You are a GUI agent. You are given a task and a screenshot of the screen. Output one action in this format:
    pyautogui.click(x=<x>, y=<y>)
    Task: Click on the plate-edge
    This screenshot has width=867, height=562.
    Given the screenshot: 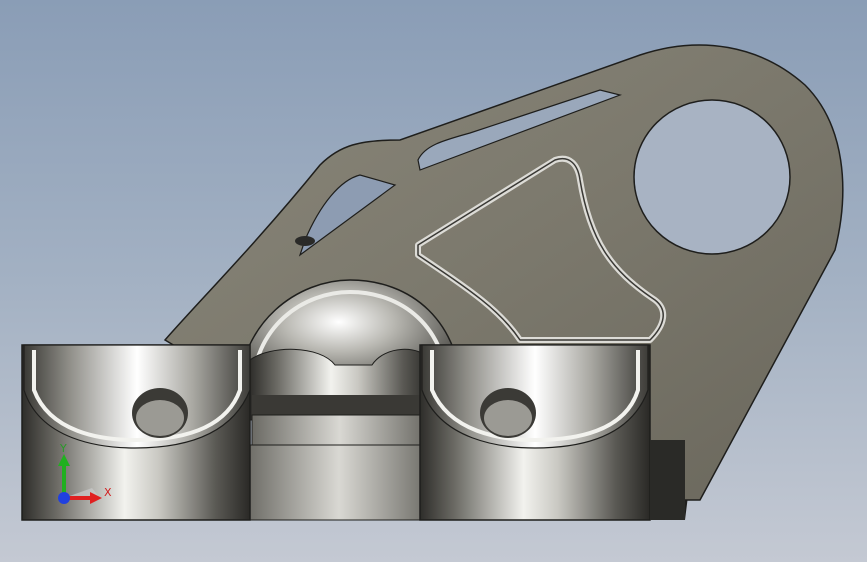 What is the action you would take?
    pyautogui.click(x=667, y=480)
    